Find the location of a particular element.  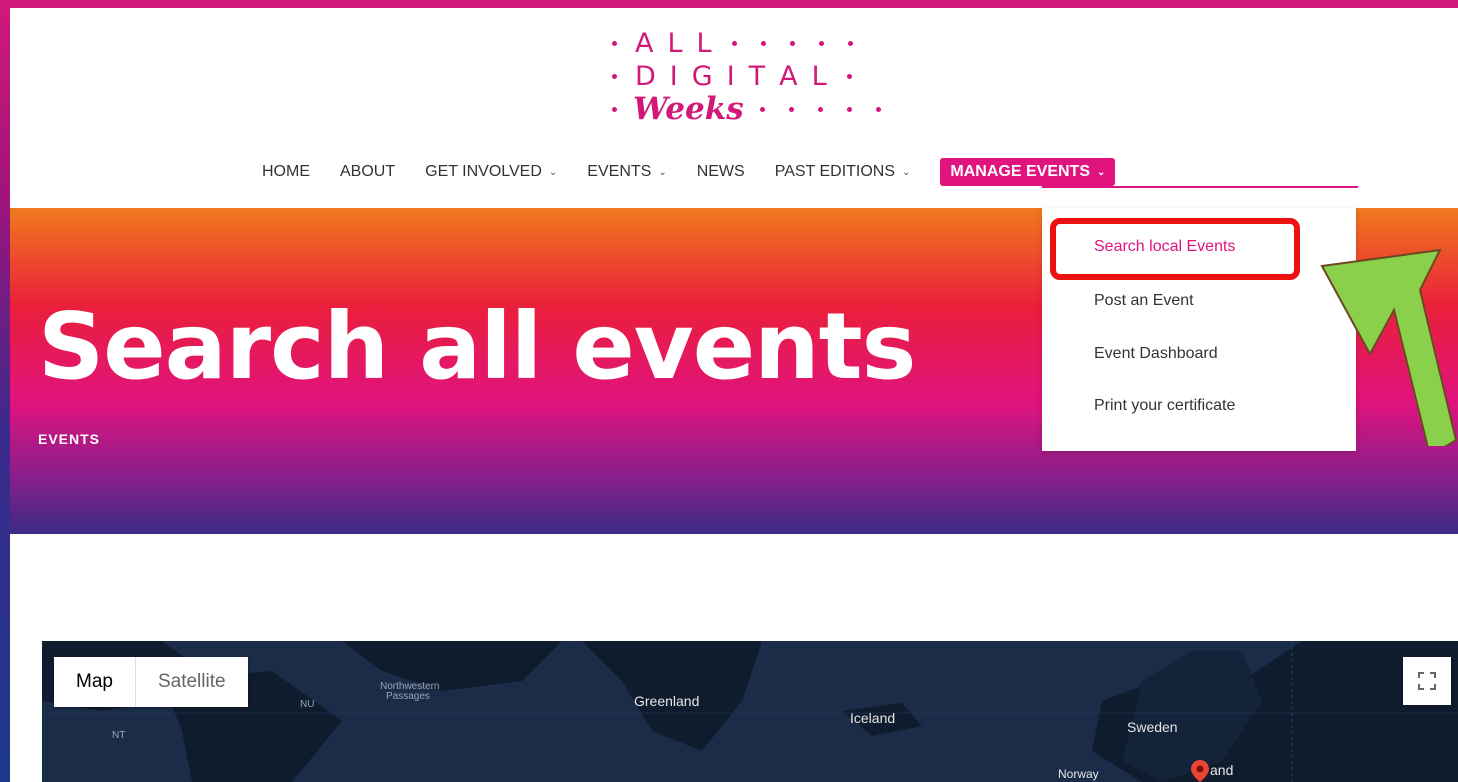

nav-news: NEWS is located at coordinates (721, 172).